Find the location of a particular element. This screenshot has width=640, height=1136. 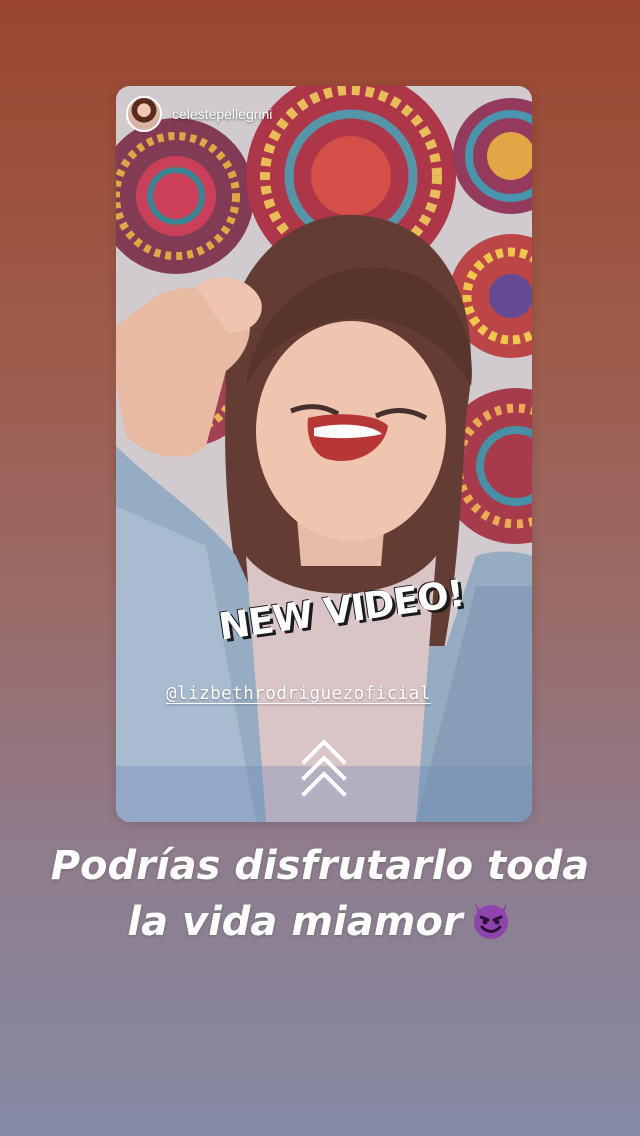

swipe-up-chevrons-icon is located at coordinates (324, 771).